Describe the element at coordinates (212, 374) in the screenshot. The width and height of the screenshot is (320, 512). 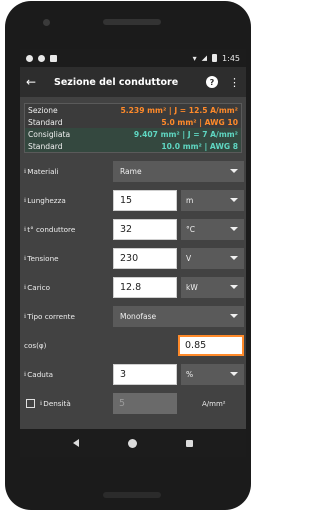
I see `caduta-unit-select: %` at that location.